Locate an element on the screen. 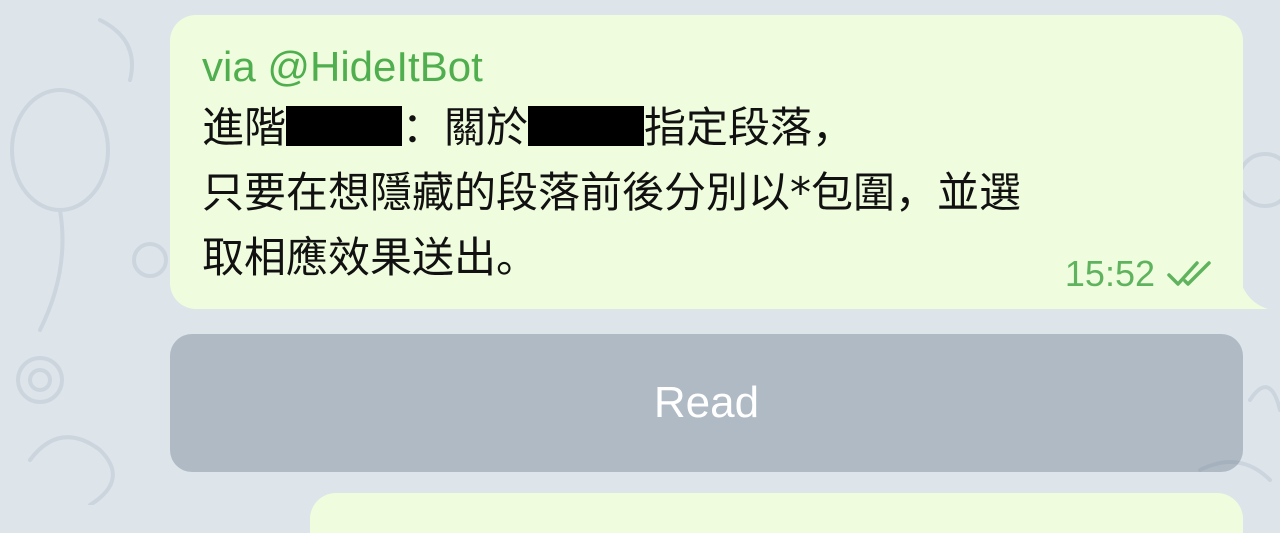  via-bot-label: via @HideItBot is located at coordinates (706, 67).